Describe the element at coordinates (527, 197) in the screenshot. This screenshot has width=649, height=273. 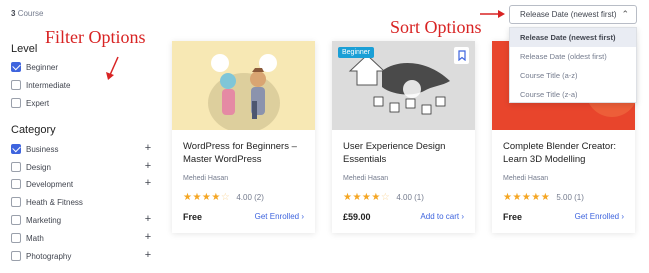
I see `star-rating-icon: ★★★★★` at that location.